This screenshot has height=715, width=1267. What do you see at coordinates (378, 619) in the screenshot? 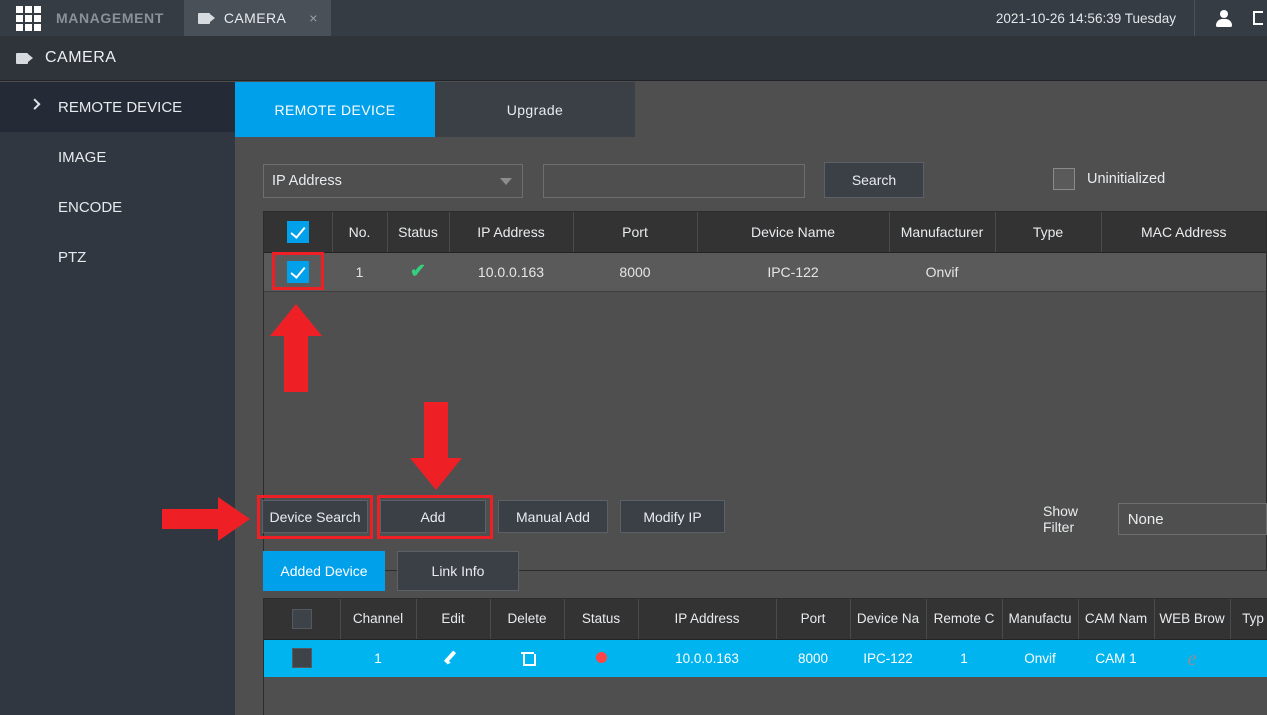
I see `added-col-channel: Channel` at bounding box center [378, 619].